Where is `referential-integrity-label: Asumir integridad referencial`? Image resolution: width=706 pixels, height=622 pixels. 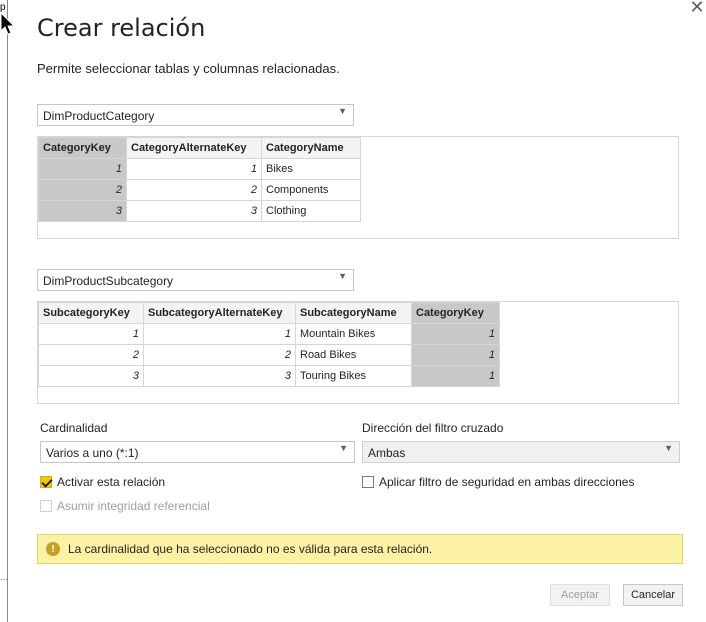
referential-integrity-label: Asumir integridad referencial is located at coordinates (133, 506).